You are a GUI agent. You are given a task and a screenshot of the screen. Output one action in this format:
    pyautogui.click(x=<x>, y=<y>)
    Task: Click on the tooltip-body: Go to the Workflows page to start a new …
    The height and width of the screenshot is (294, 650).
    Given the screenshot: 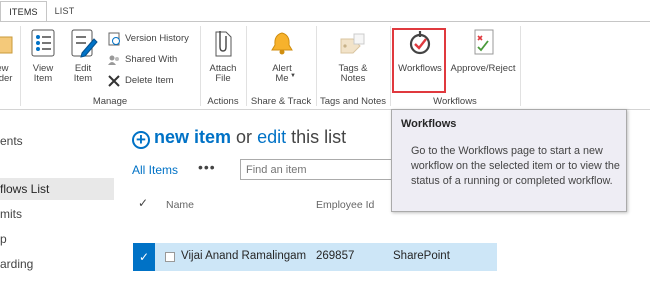 What is the action you would take?
    pyautogui.click(x=515, y=166)
    